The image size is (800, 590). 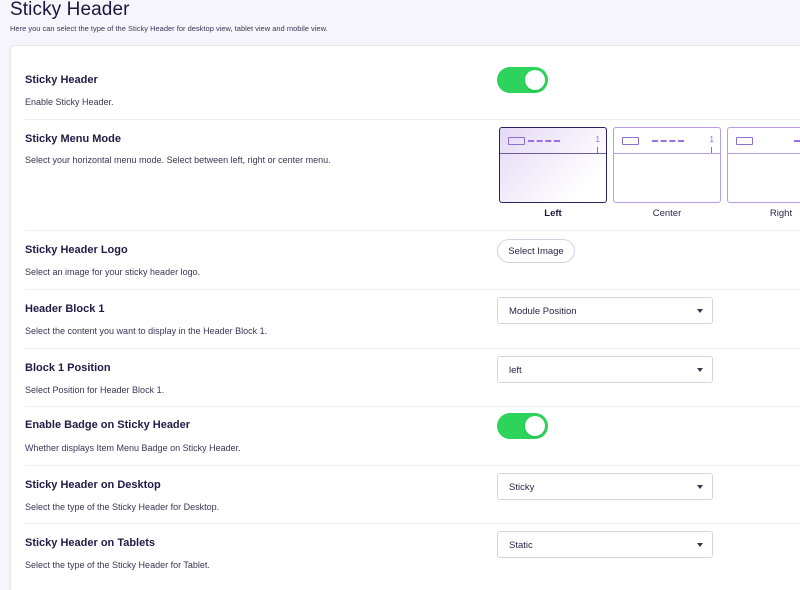 I want to click on sticky-header-toggle, so click(x=522, y=80).